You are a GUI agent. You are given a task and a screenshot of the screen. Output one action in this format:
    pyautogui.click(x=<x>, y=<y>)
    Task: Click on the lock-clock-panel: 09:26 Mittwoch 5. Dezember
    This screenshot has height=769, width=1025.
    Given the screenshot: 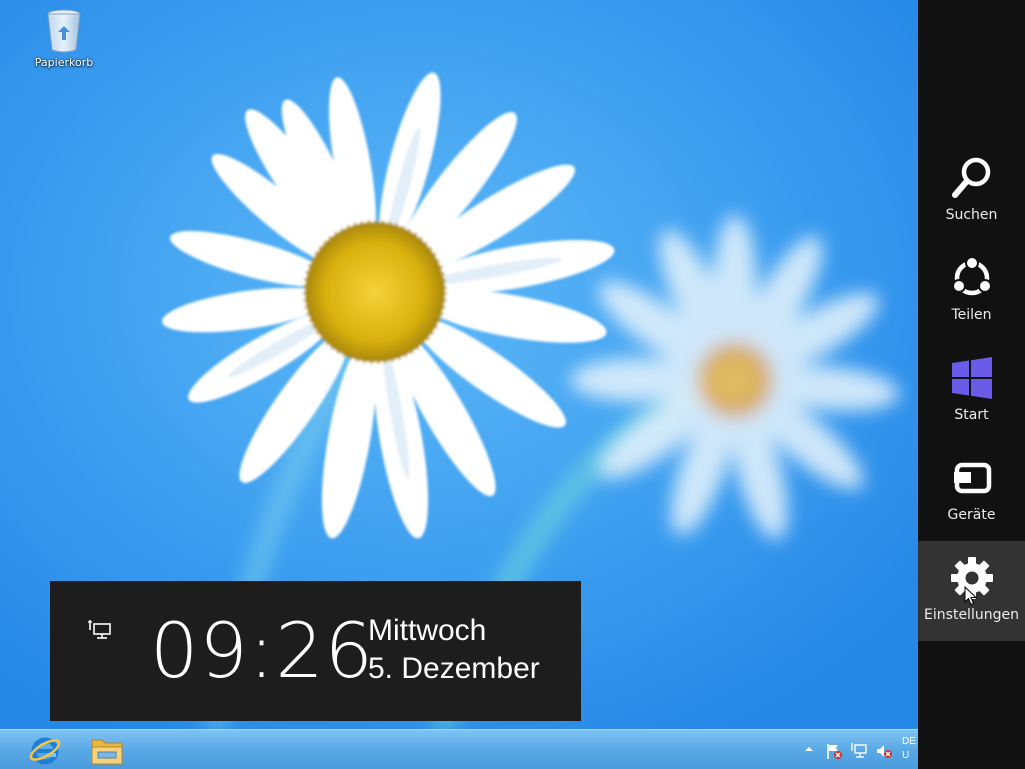 What is the action you would take?
    pyautogui.click(x=315, y=651)
    